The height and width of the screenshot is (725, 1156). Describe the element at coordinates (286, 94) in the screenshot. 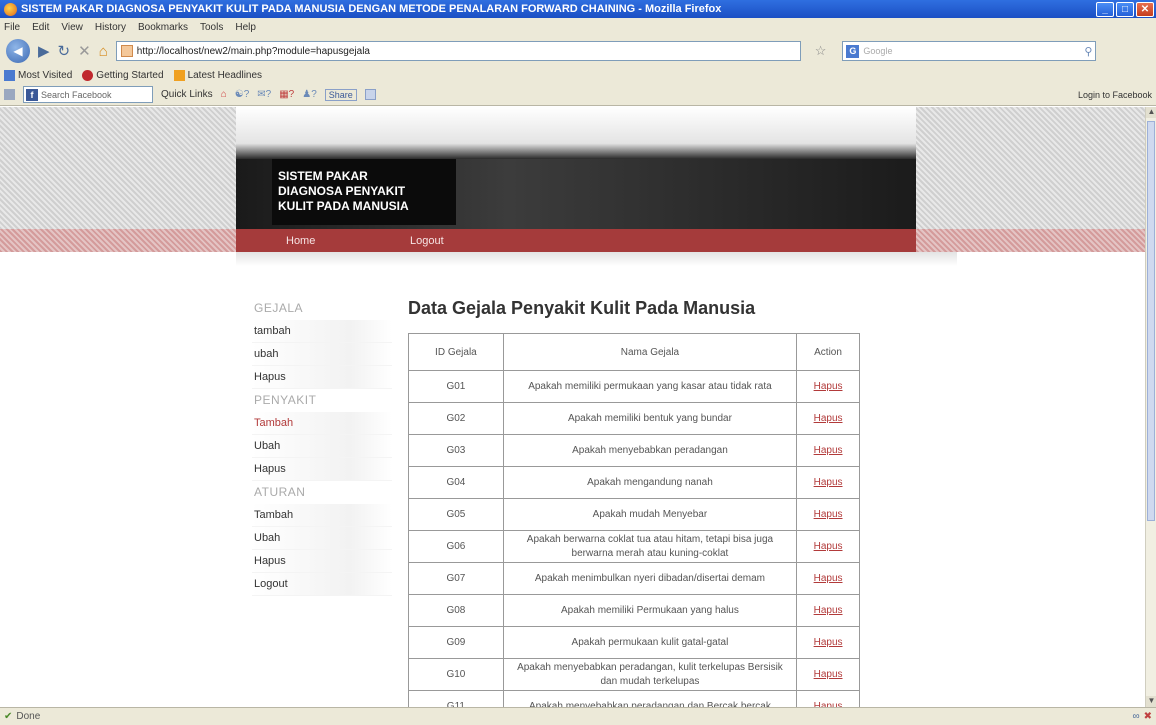

I see `calendar-icon: ▦?` at that location.